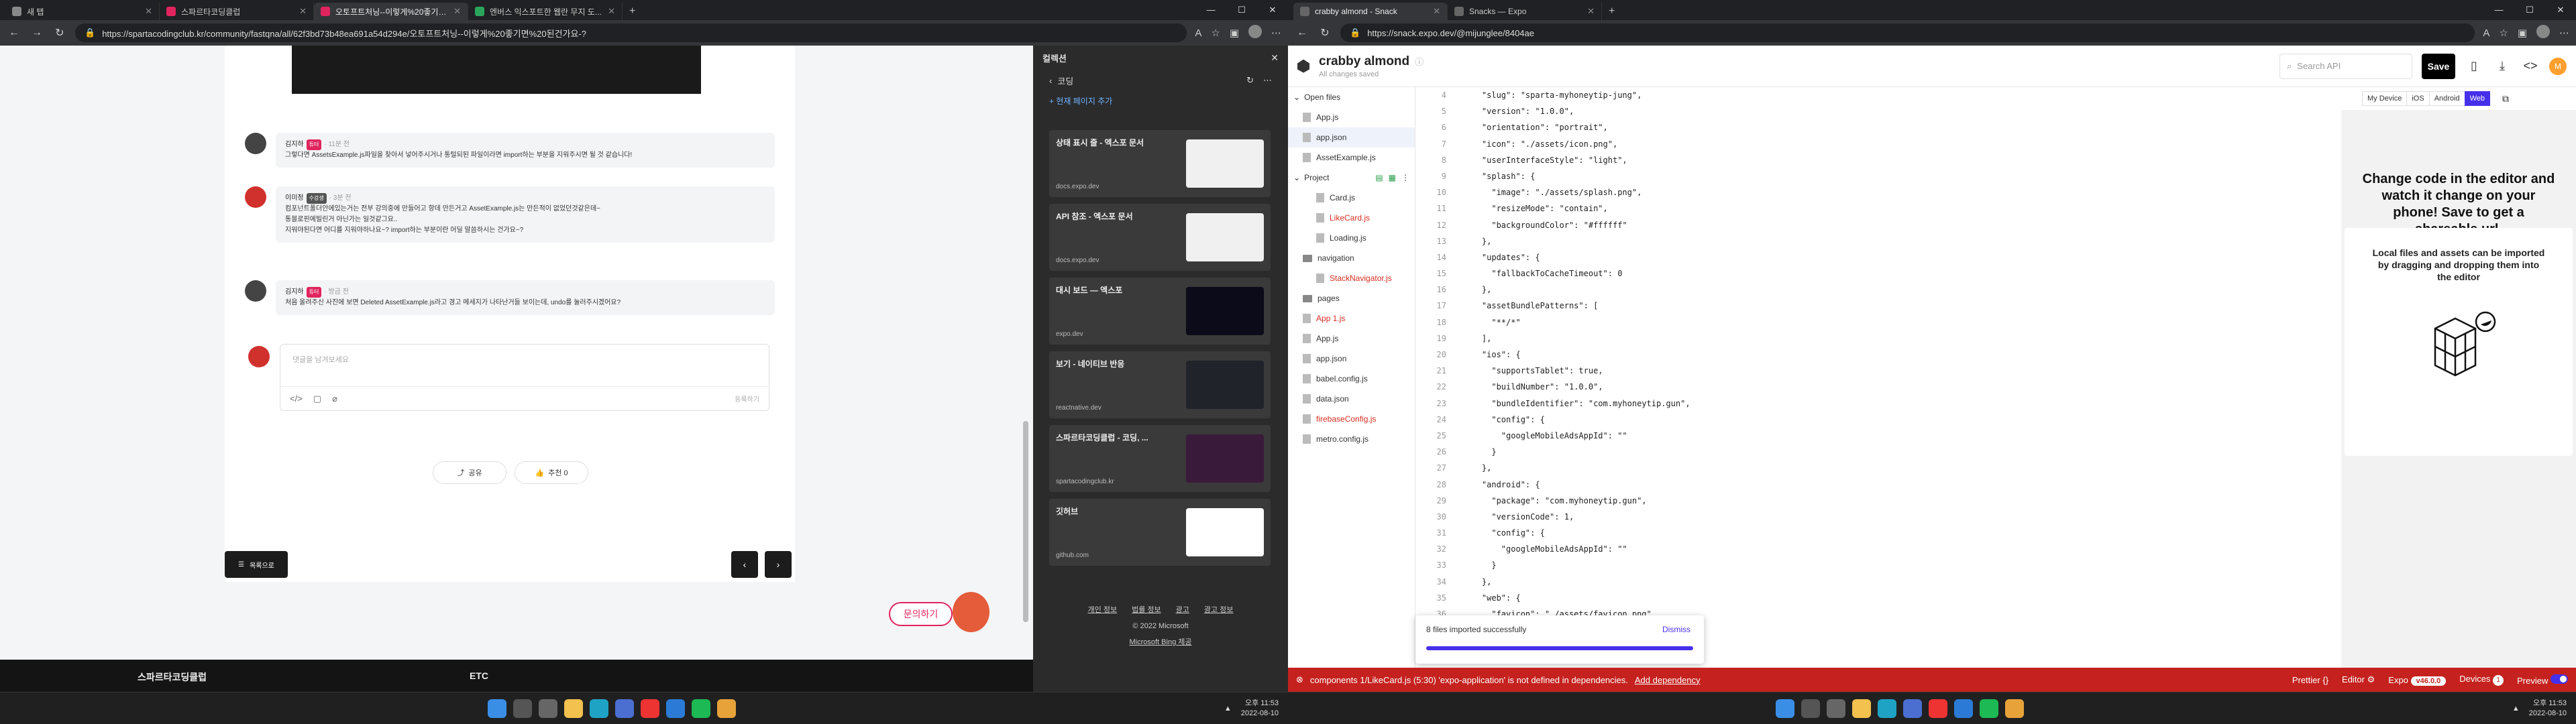 This screenshot has width=2576, height=724. Describe the element at coordinates (551, 472) in the screenshot. I see `recommend-button: 👍 추천 0` at that location.